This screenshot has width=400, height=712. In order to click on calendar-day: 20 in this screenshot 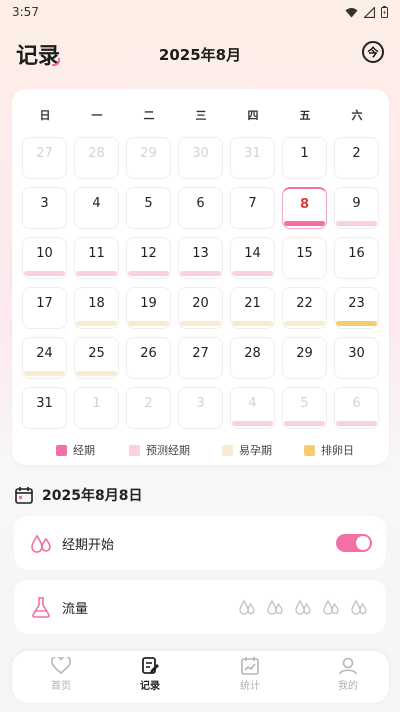, I will do `click(200, 308)`.